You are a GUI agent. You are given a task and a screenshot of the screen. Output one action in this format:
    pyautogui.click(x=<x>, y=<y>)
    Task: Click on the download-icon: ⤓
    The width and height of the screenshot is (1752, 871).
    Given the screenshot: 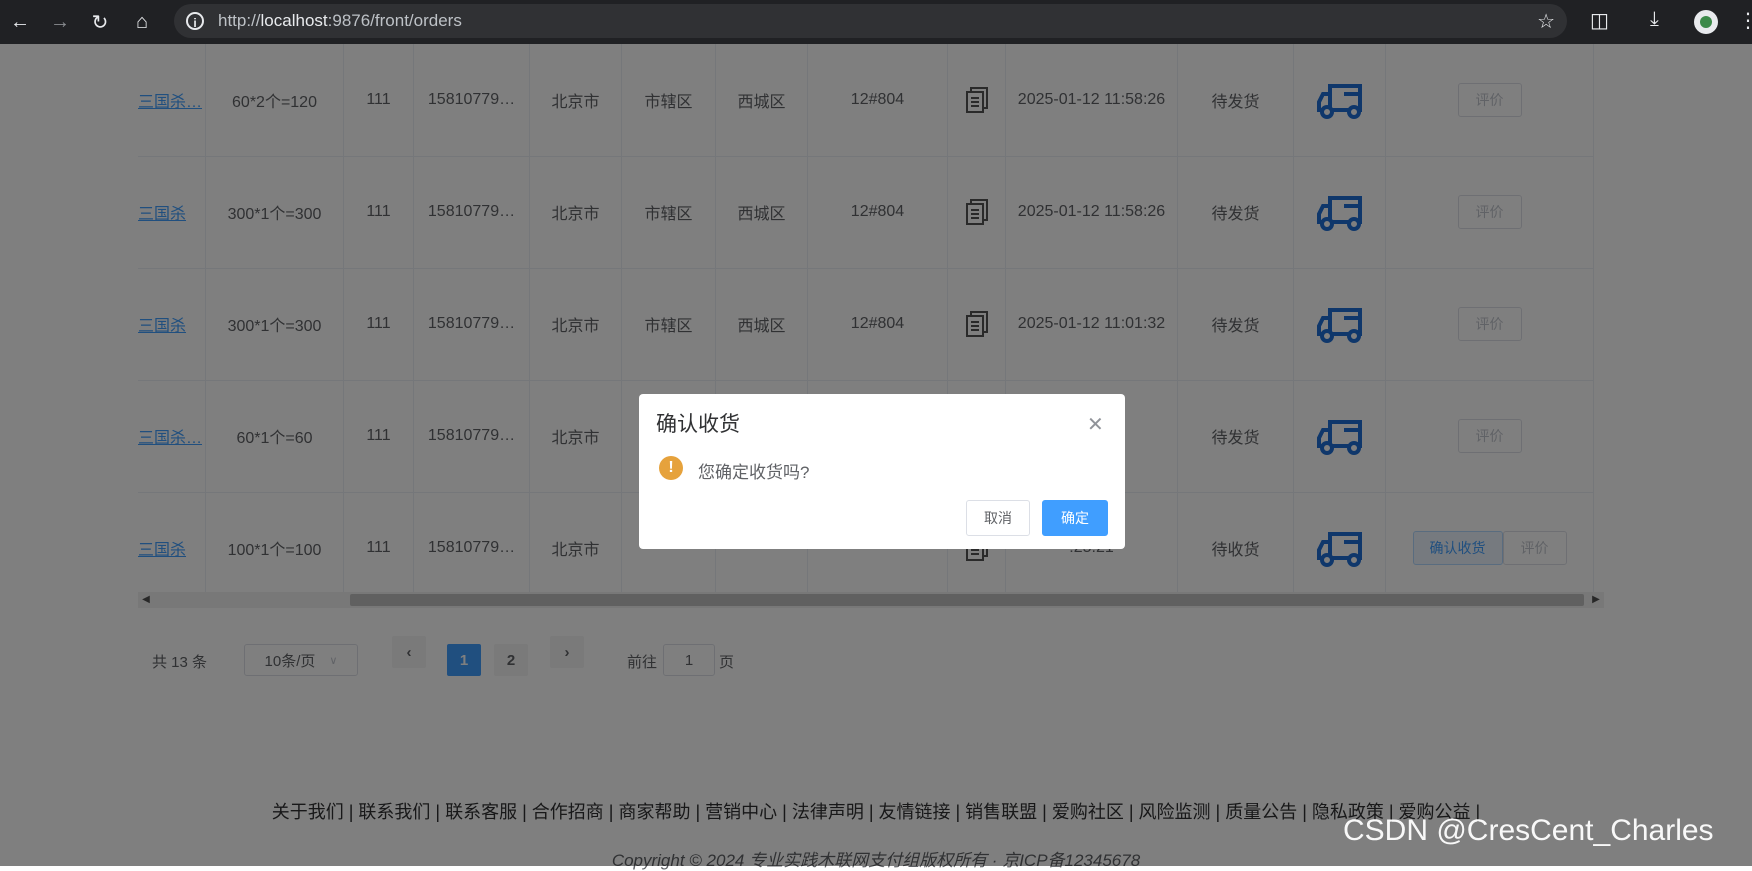 What is the action you would take?
    pyautogui.click(x=1654, y=19)
    